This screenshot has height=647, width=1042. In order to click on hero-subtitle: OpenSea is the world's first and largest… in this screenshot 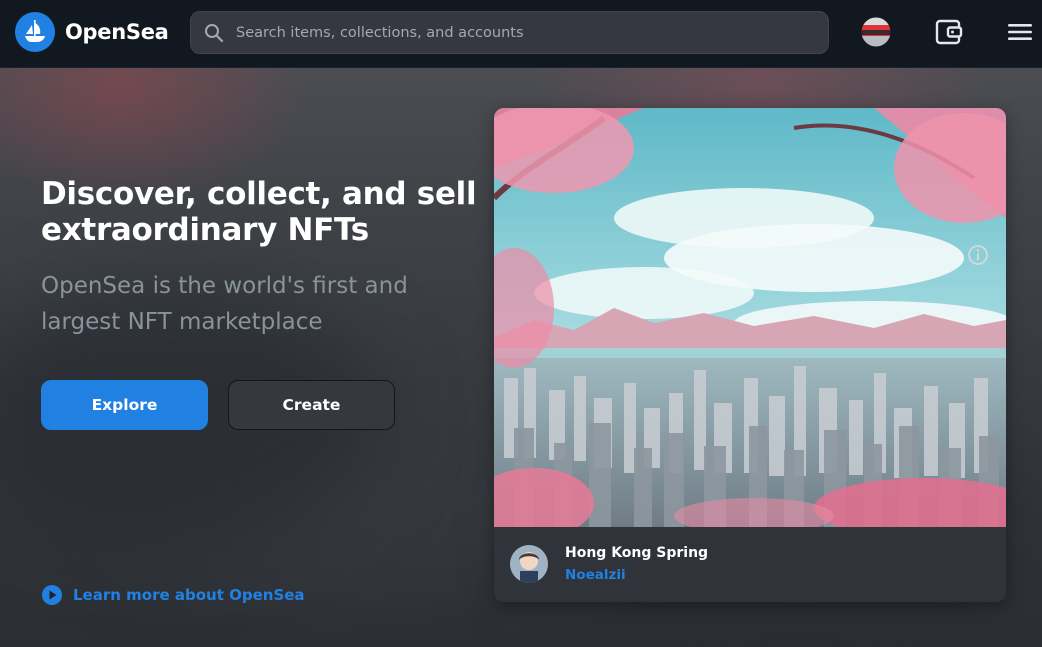, I will do `click(224, 304)`.